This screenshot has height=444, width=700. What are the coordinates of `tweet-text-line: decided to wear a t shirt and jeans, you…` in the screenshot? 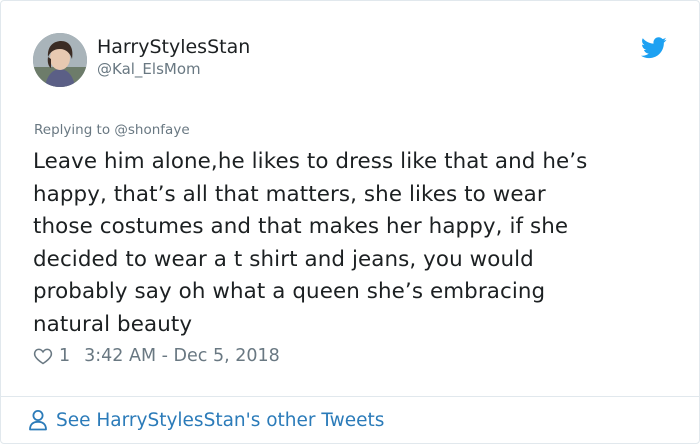 It's located at (283, 259).